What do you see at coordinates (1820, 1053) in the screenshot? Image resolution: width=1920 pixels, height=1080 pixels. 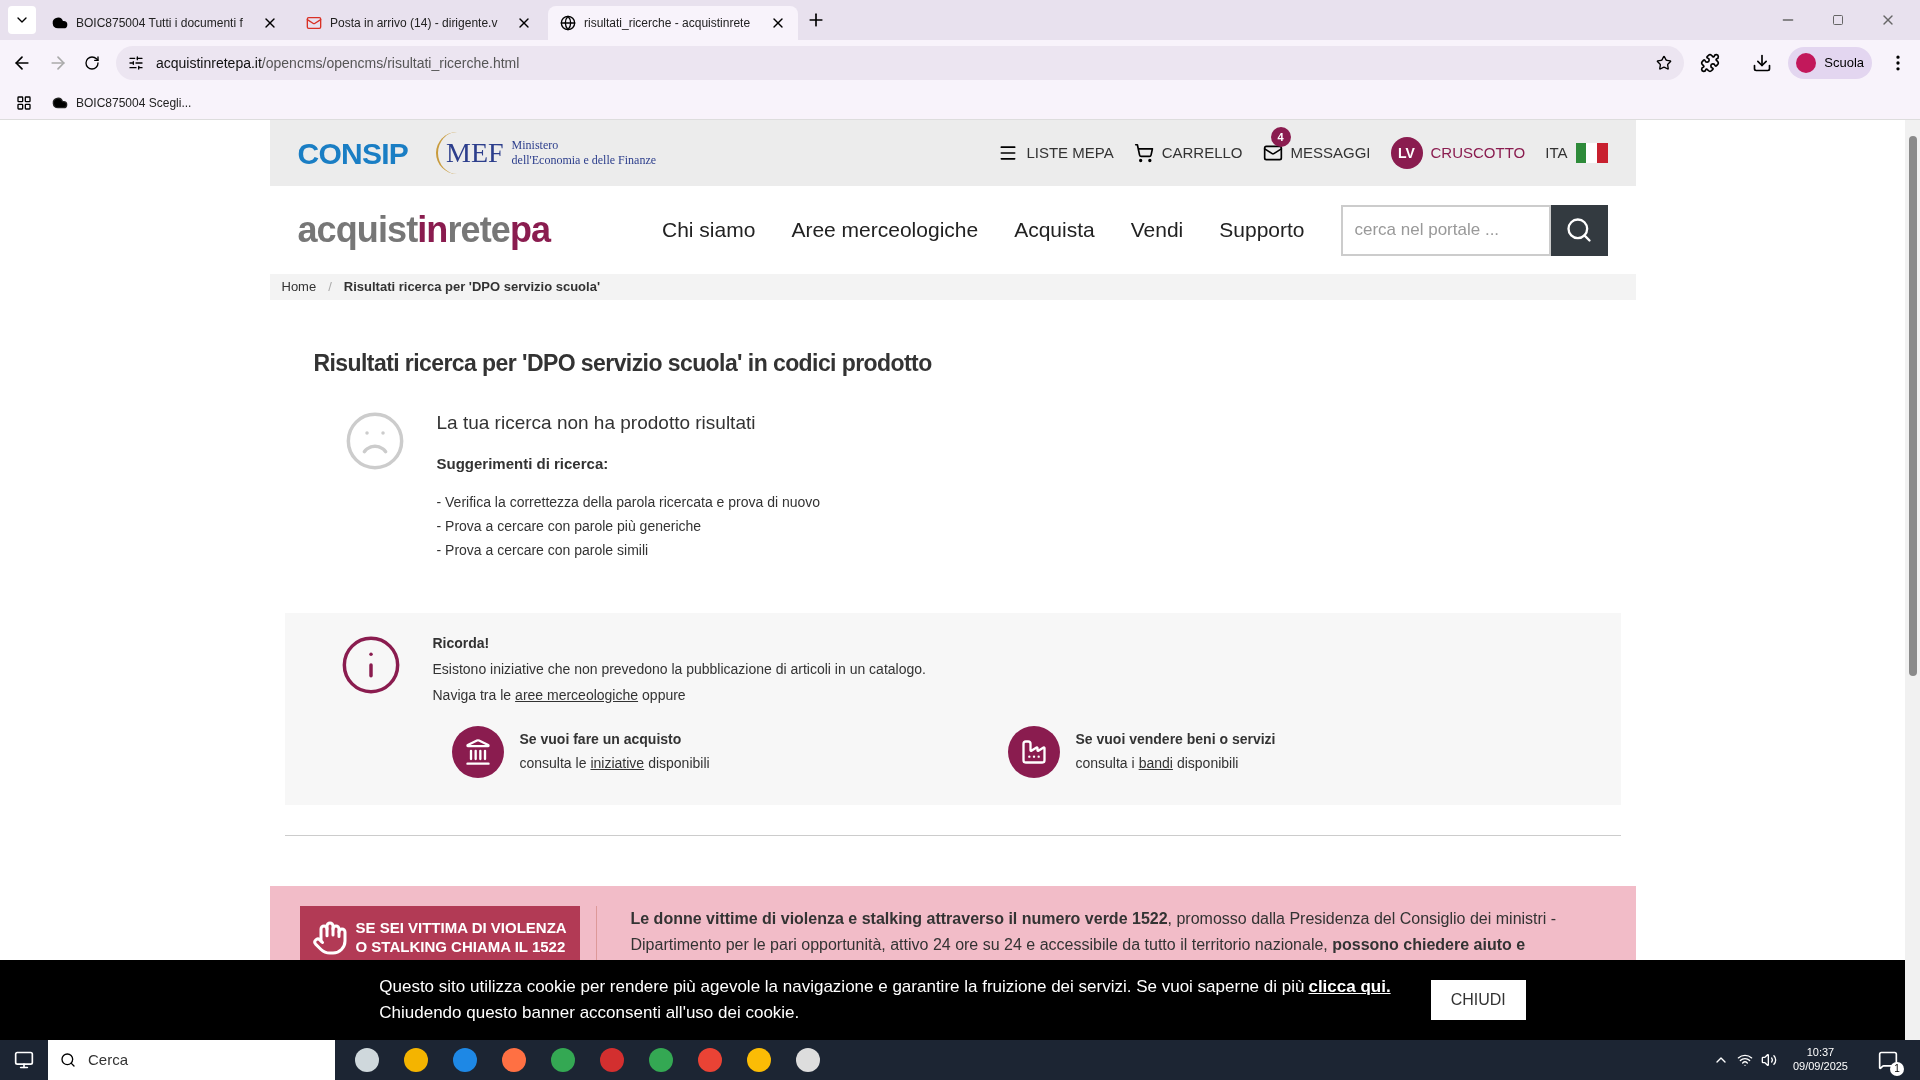 I see `clock-time: 10:37` at bounding box center [1820, 1053].